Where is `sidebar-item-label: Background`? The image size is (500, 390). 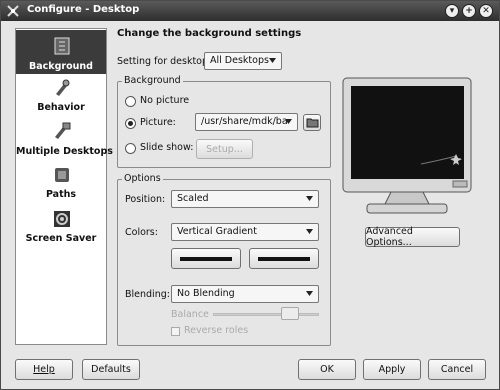
sidebar-item-label: Background is located at coordinates (61, 66).